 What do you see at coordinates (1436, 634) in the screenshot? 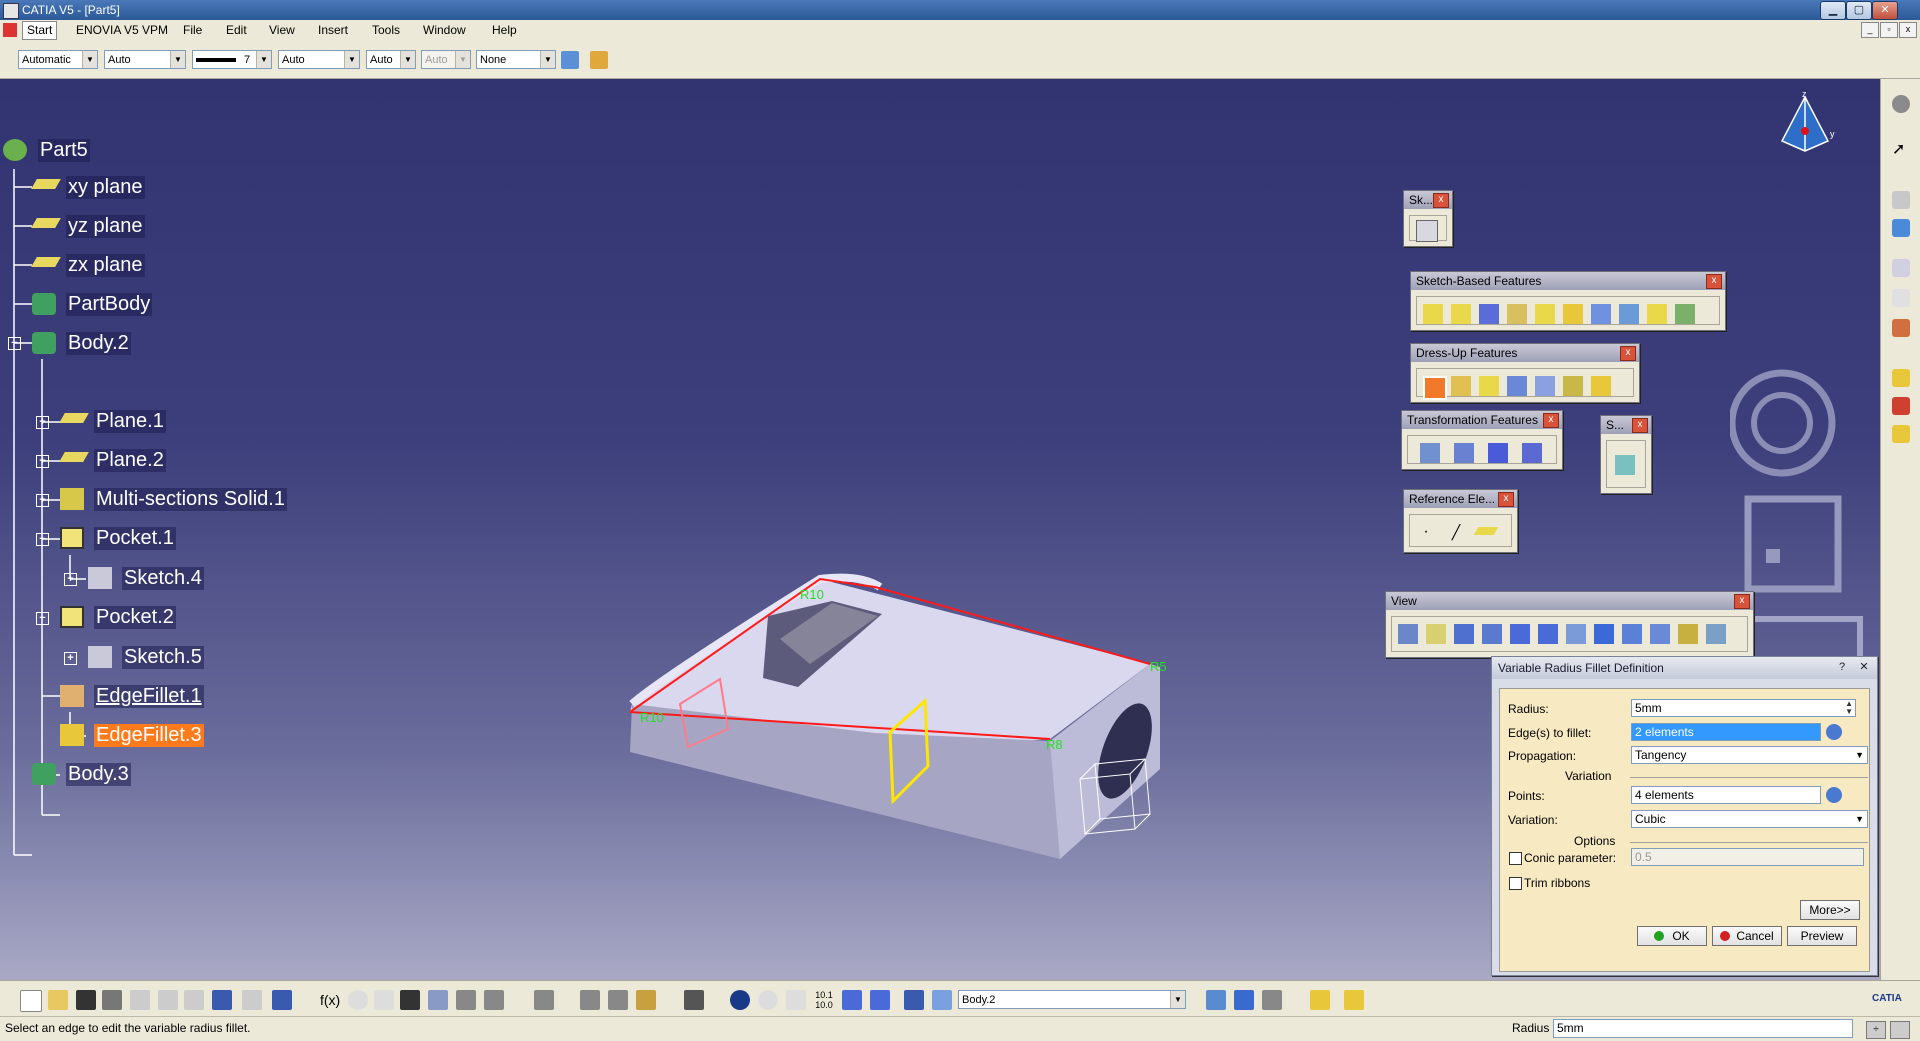
I see `fit-all-icon` at bounding box center [1436, 634].